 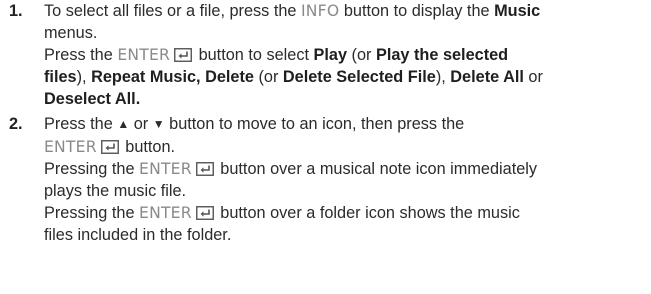 What do you see at coordinates (442, 55) in the screenshot?
I see `option-play-selected: Play the selected` at bounding box center [442, 55].